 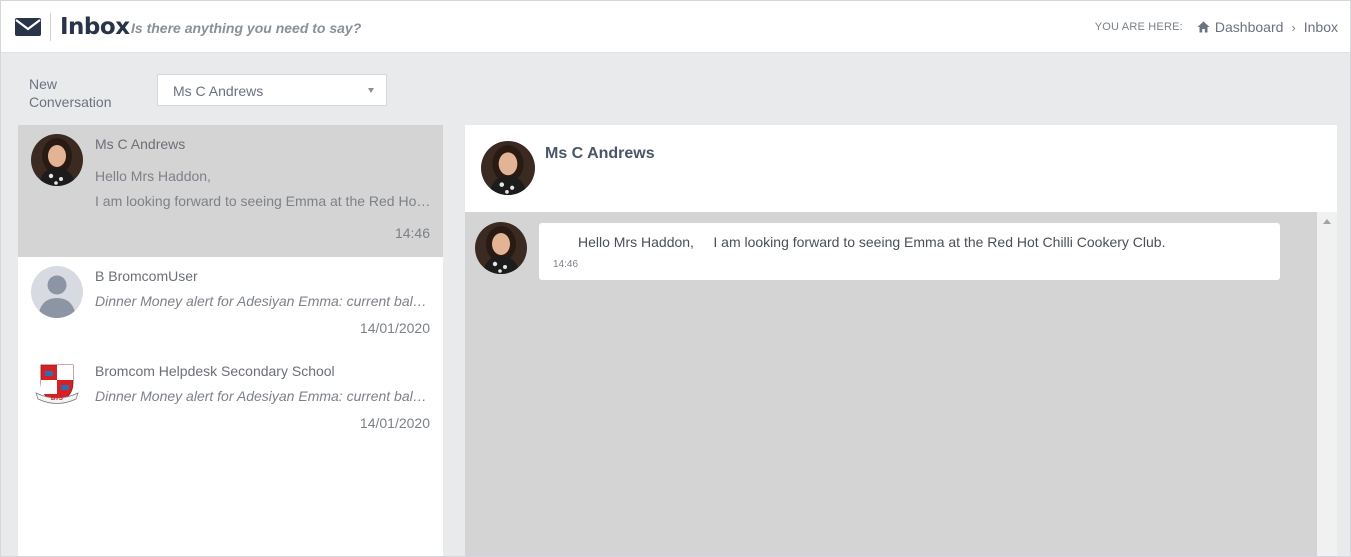 I want to click on conversation-name: Ms C Andrews, so click(x=140, y=144).